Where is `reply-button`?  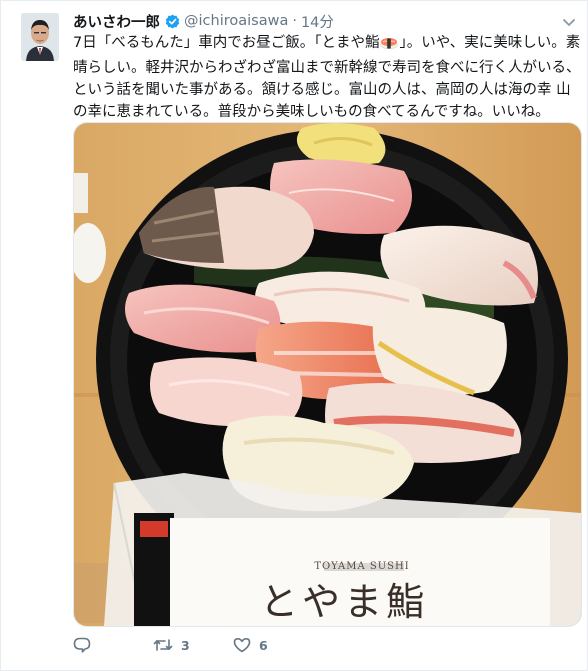
reply-button is located at coordinates (113, 645).